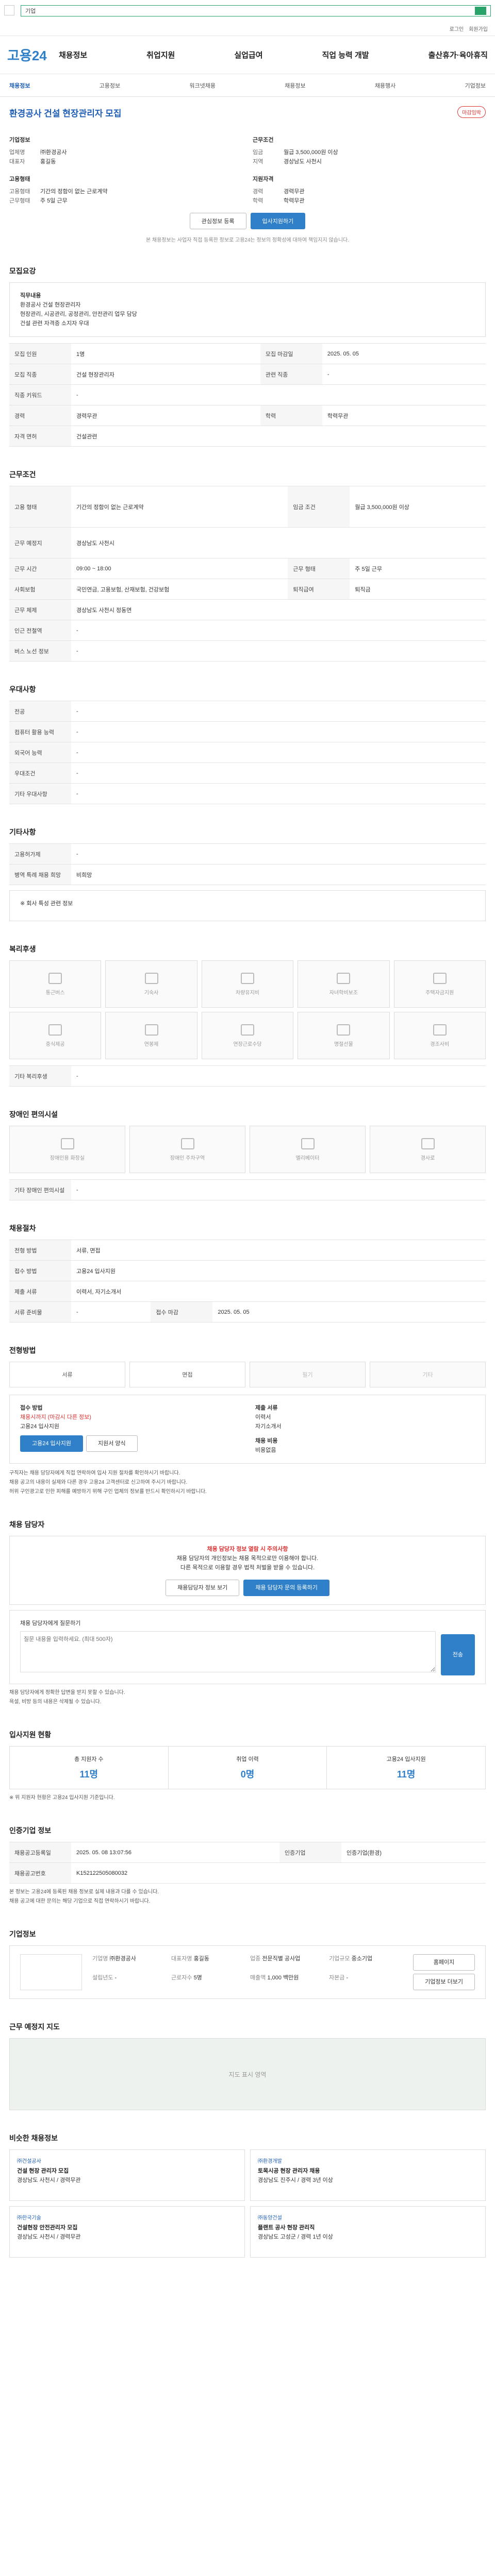 This screenshot has width=495, height=2576. What do you see at coordinates (368, 2232) in the screenshot?
I see `reco-card: ㈜동양건설 플랜트 공사 현장 관리직 경상남도 고성군 / 경력 1년 이상` at bounding box center [368, 2232].